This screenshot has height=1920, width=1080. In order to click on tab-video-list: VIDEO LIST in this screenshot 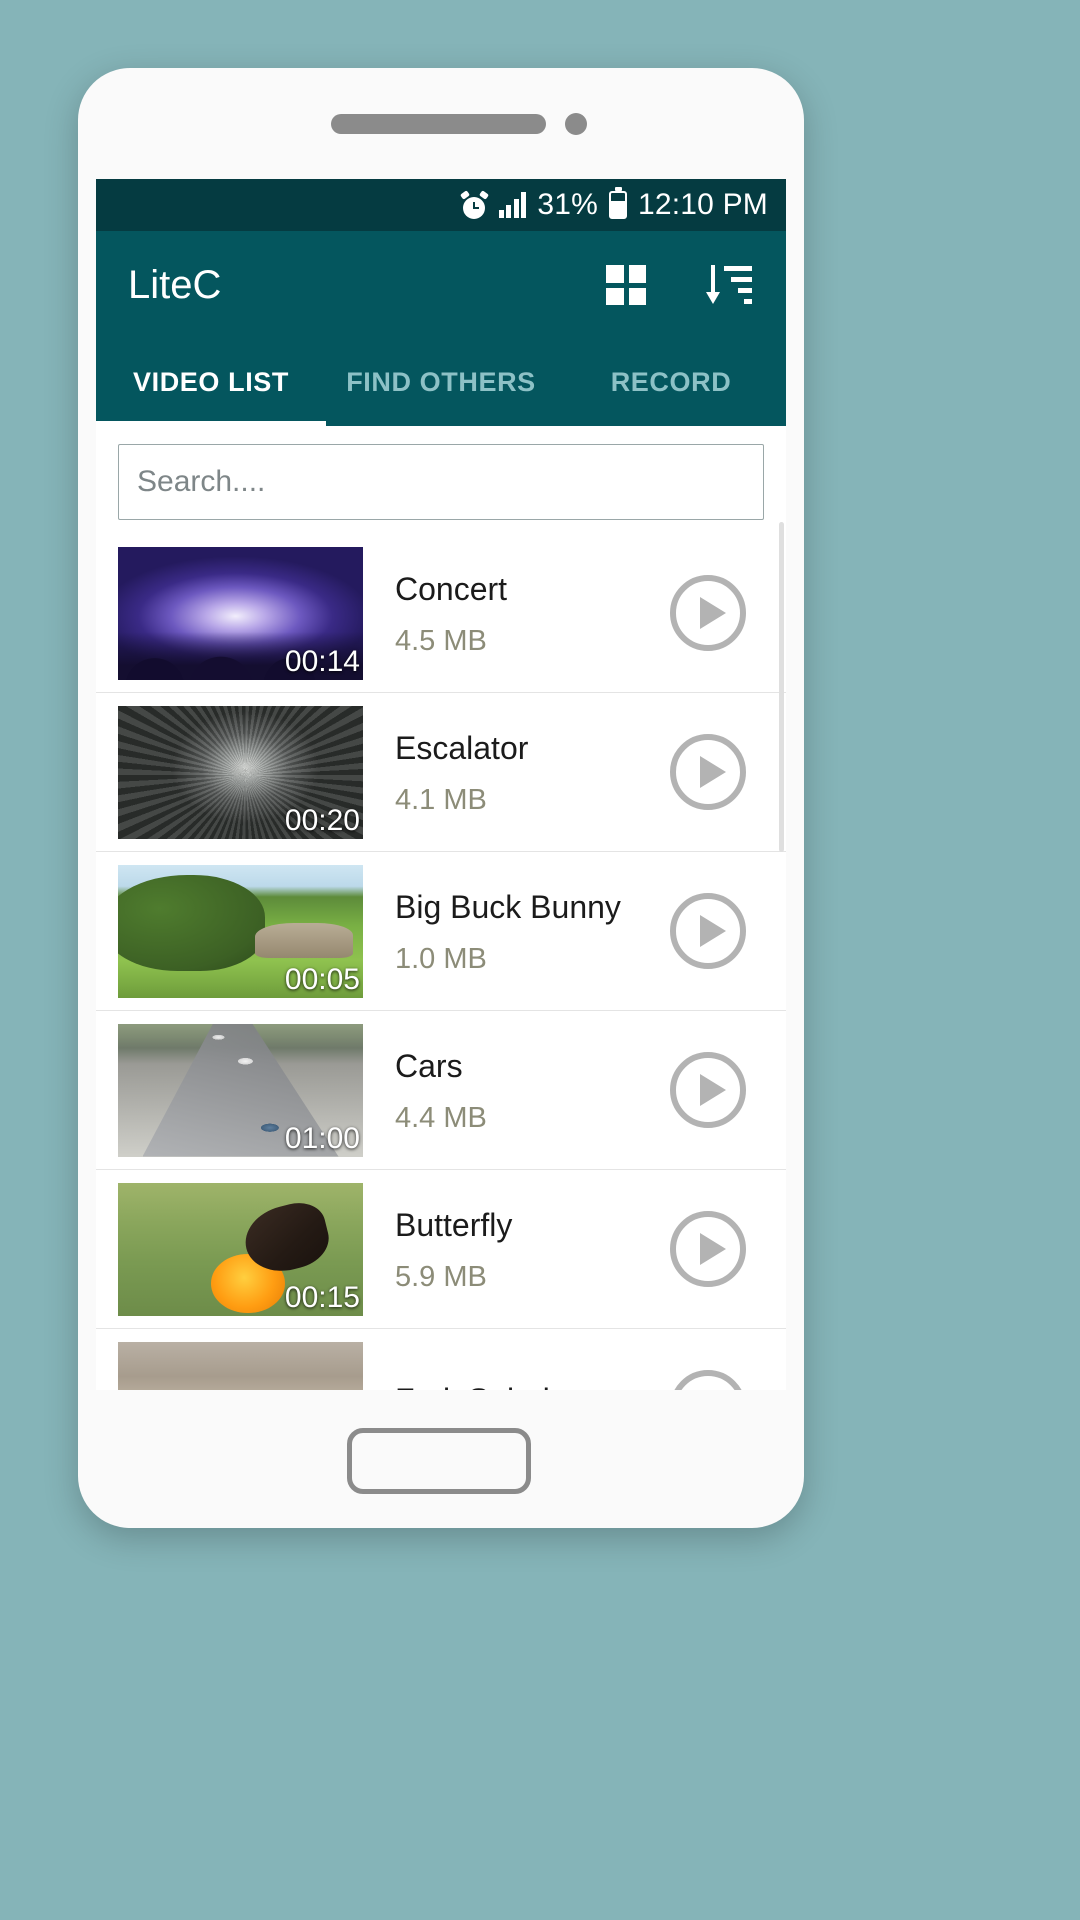, I will do `click(211, 382)`.